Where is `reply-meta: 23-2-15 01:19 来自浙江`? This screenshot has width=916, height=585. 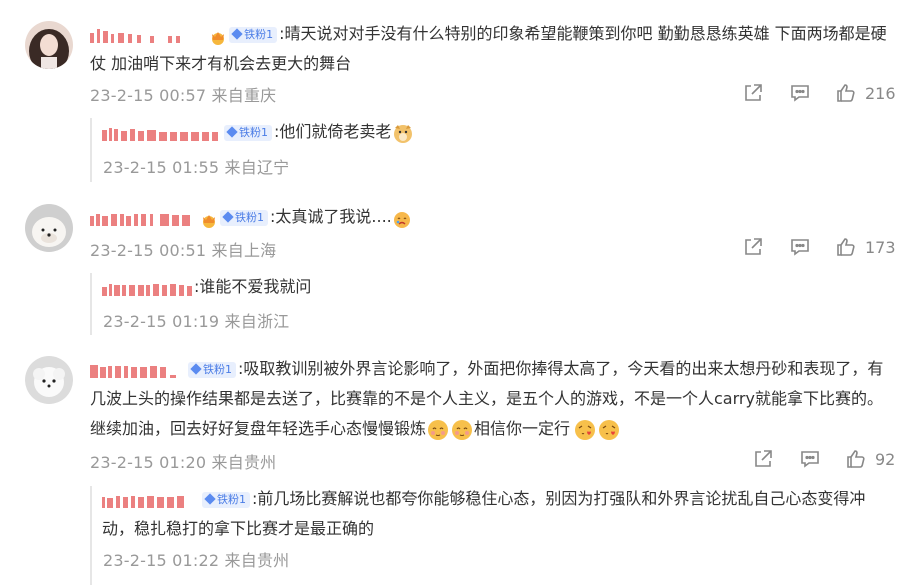 reply-meta: 23-2-15 01:19 来自浙江 is located at coordinates (196, 320).